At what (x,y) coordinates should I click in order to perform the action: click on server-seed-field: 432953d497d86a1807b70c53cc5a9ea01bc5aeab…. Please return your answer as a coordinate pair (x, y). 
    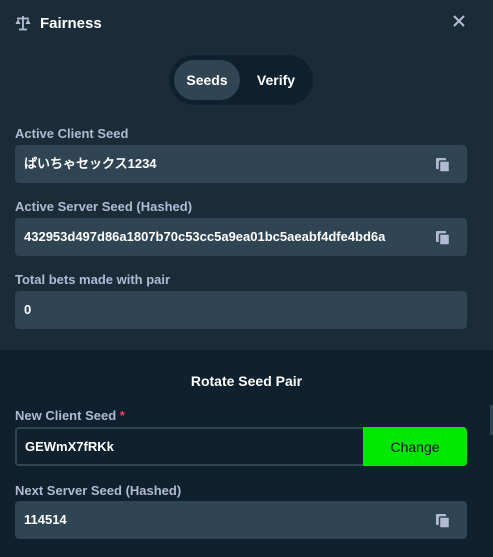
    Looking at the image, I should click on (241, 237).